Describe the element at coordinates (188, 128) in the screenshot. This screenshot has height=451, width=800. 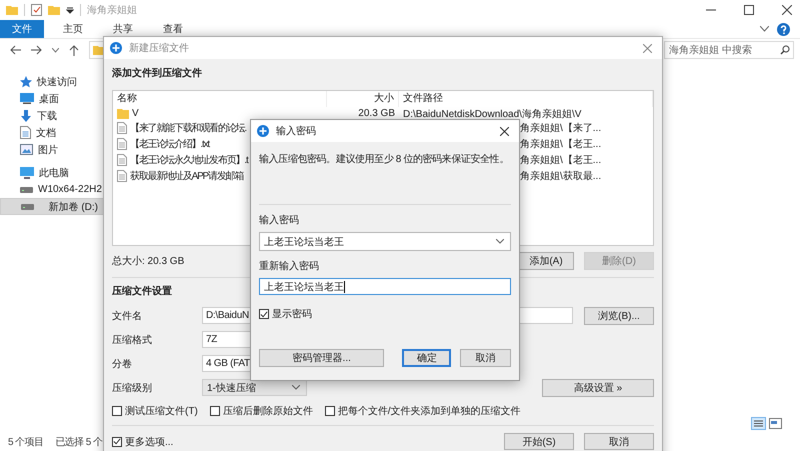
I see `file-name: 【来了就能下载和观看的论坛.` at that location.